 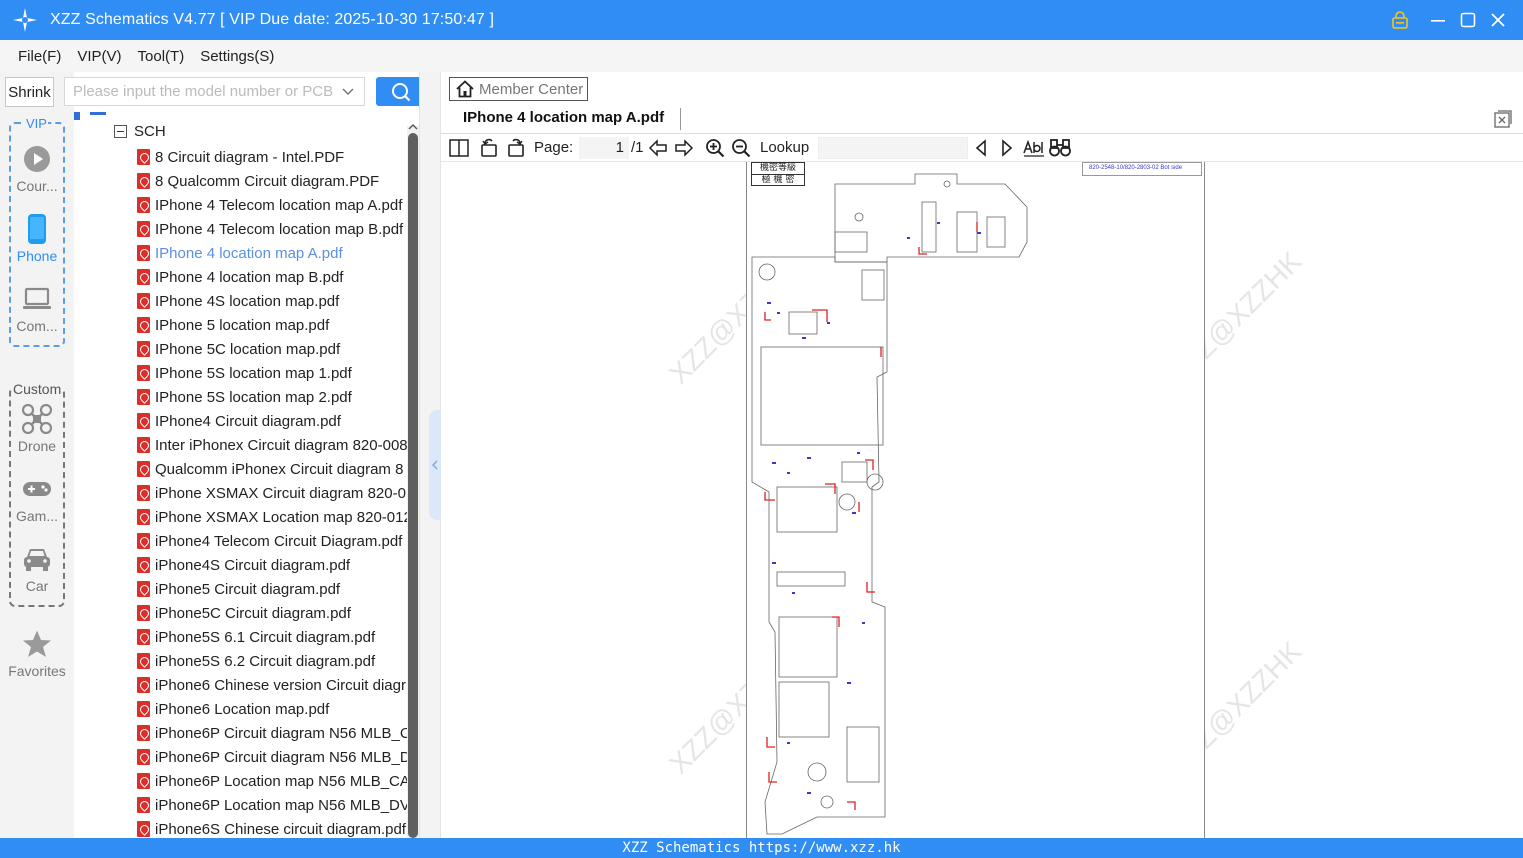 I want to click on member-center-label: Member Center, so click(x=531, y=89).